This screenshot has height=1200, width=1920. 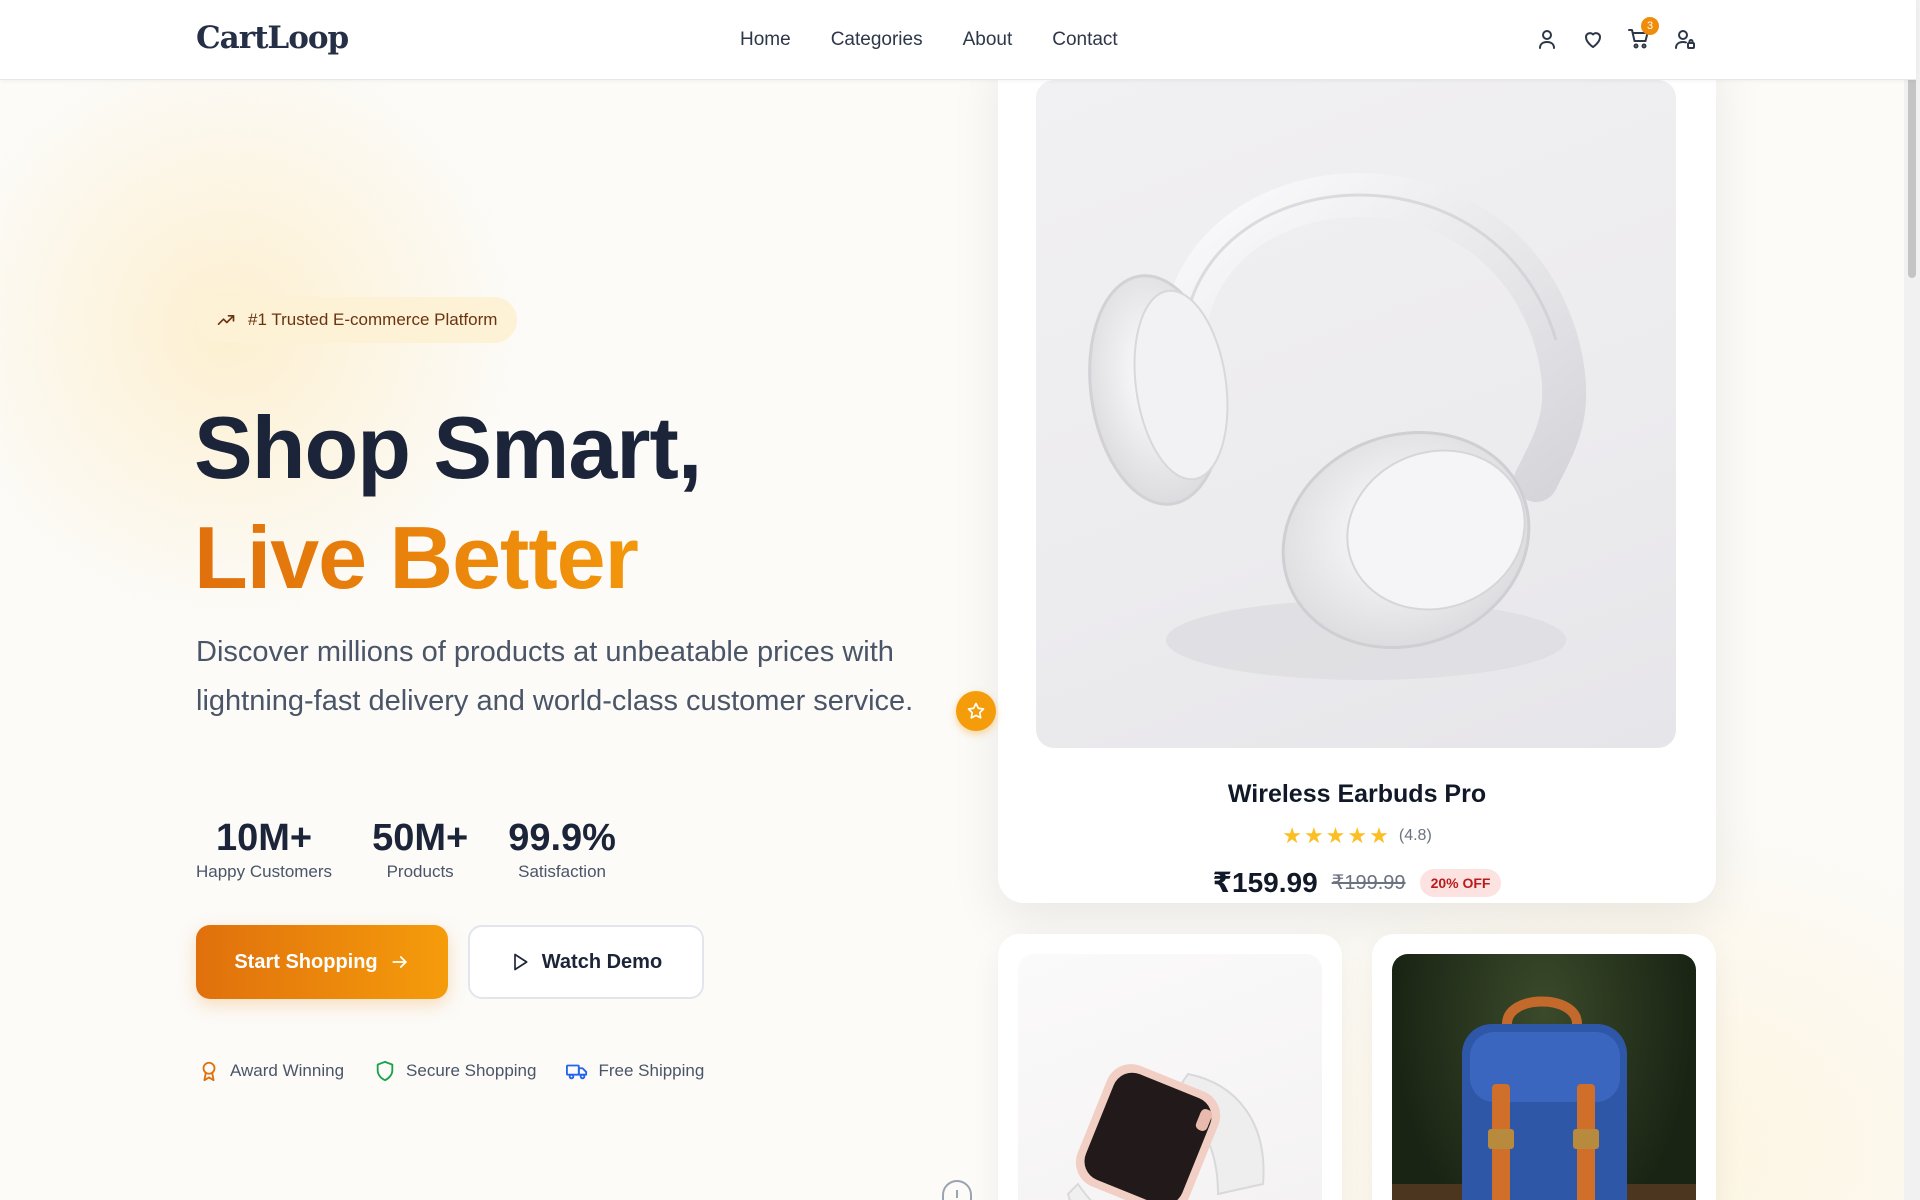 What do you see at coordinates (448, 447) in the screenshot?
I see `hero-title-line1: Shop Smart,` at bounding box center [448, 447].